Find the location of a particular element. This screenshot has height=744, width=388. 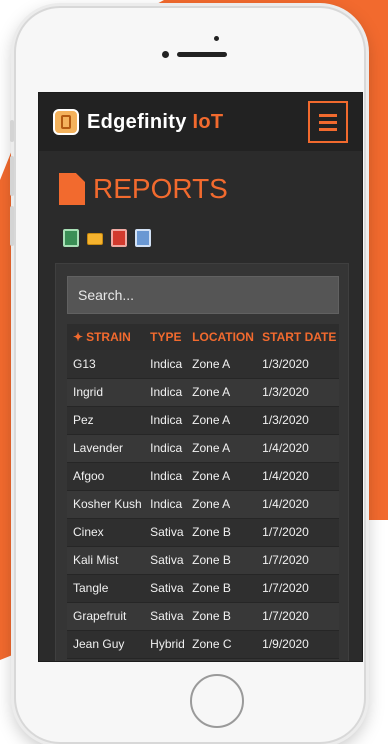

table-header-row: ✦ STRAIN TYPE LOCATION START DATE is located at coordinates (203, 337).